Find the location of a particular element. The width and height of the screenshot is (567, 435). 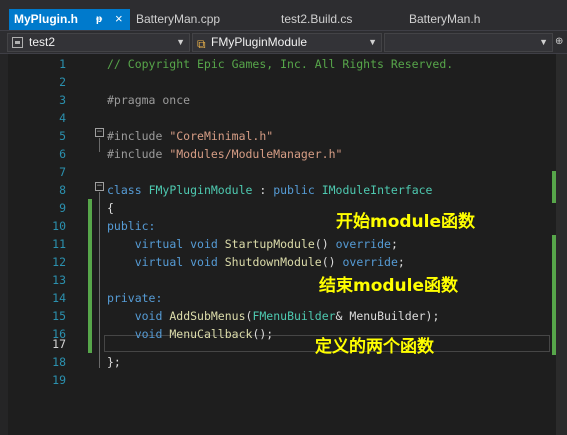

tab-label: BatteryMan.h is located at coordinates (445, 19).